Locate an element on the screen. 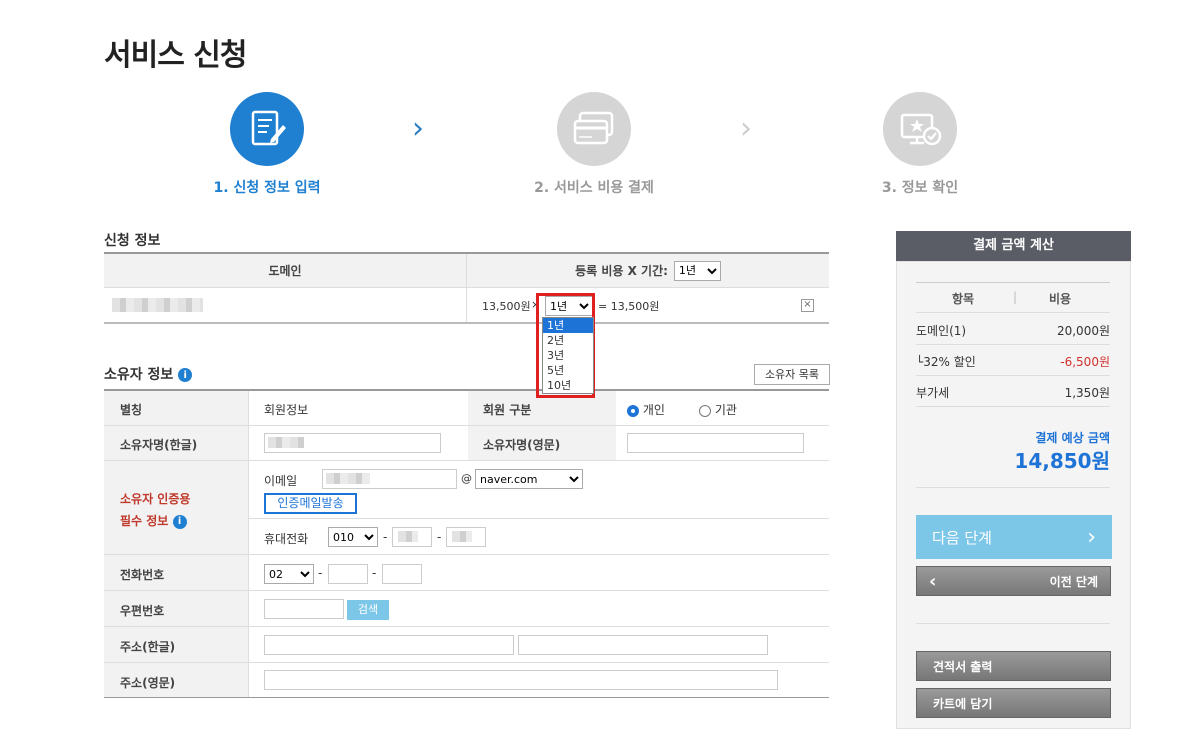  period-option: 1년 is located at coordinates (568, 325).